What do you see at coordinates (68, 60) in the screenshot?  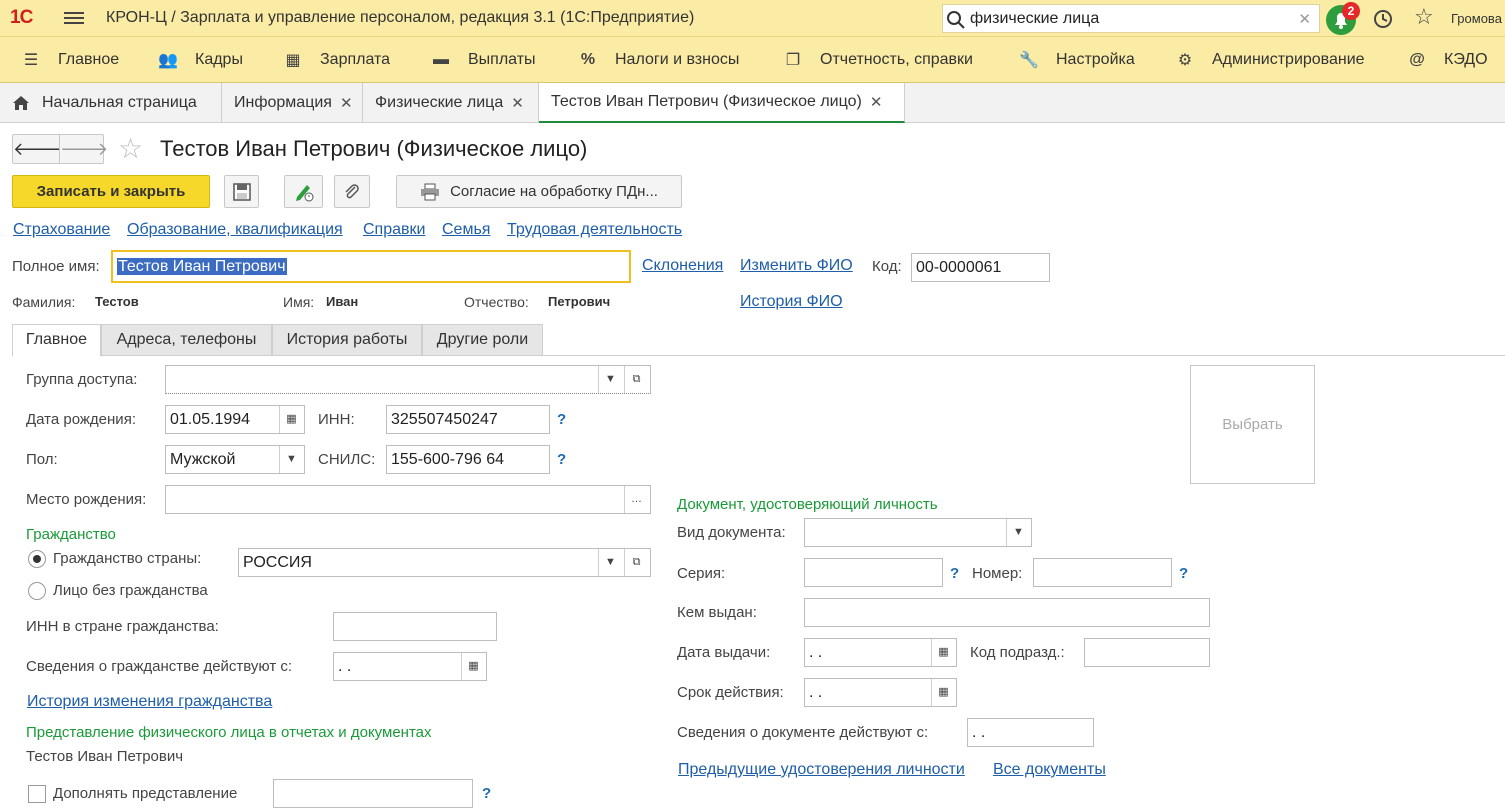 I see `section-main: ☰ Главное` at bounding box center [68, 60].